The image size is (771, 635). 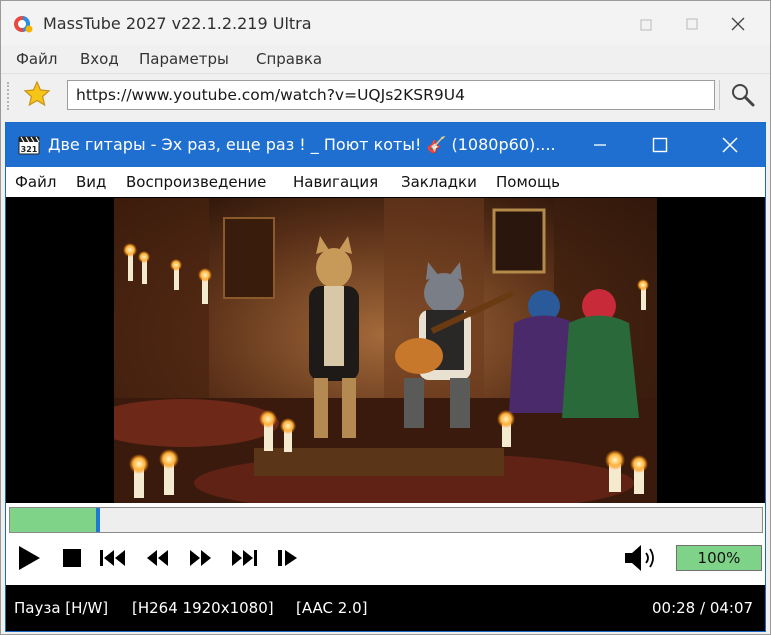 I want to click on main-menubar: Файл Вход Параметры Справка, so click(x=385, y=59).